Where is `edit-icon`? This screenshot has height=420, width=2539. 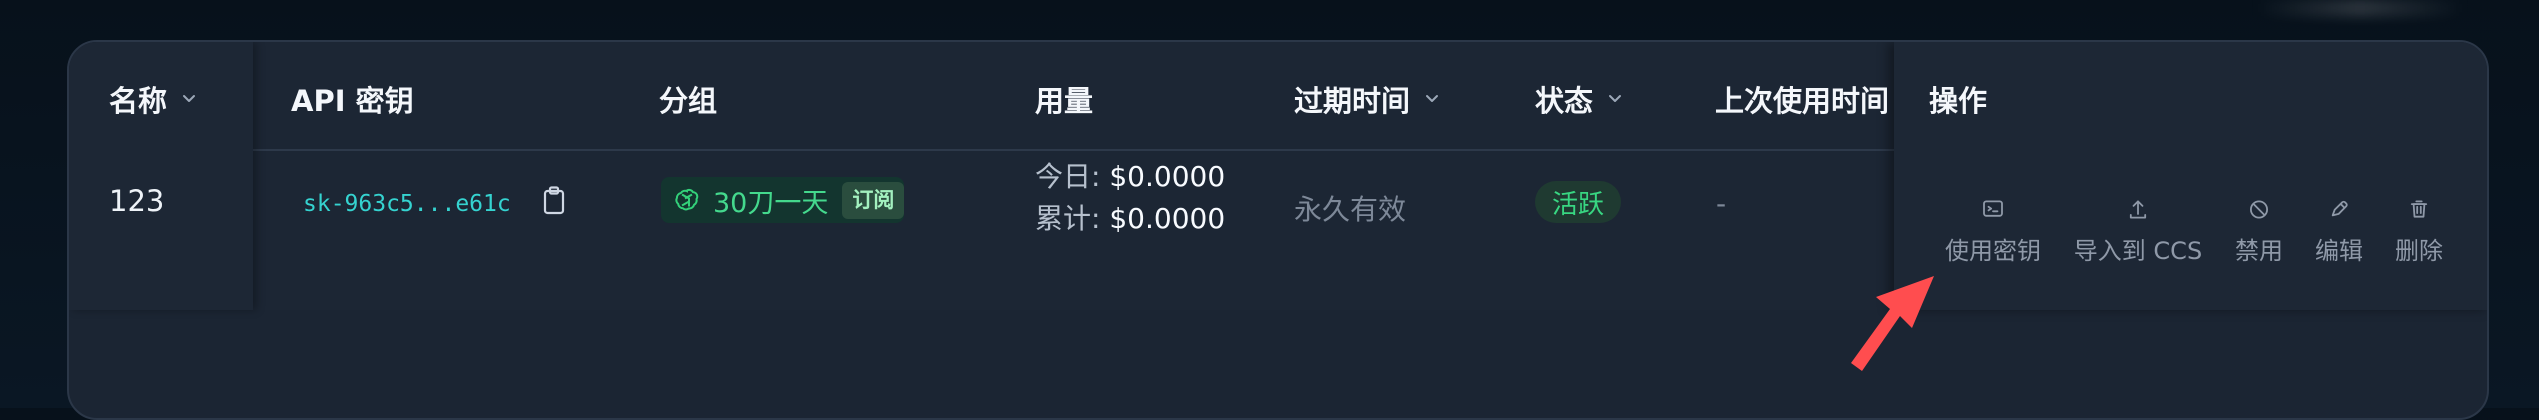
edit-icon is located at coordinates (2339, 208).